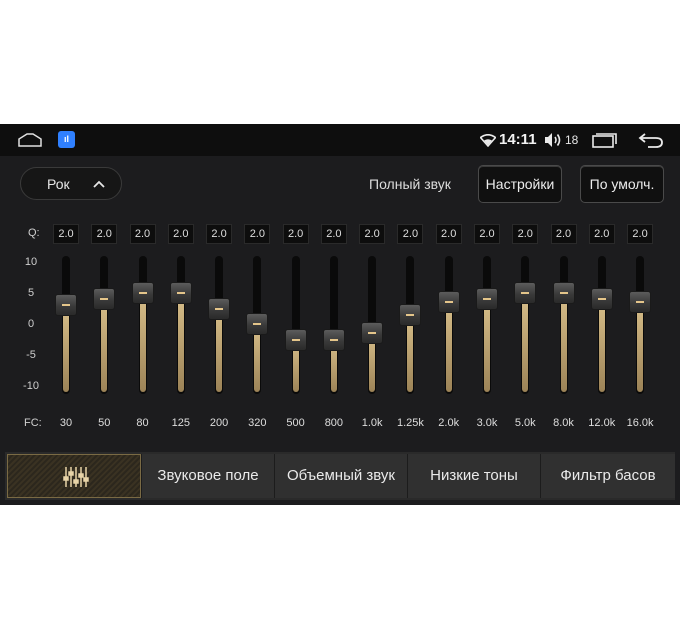 The image size is (680, 630). What do you see at coordinates (207, 476) in the screenshot?
I see `tab-sound-field: Звуковое поле` at bounding box center [207, 476].